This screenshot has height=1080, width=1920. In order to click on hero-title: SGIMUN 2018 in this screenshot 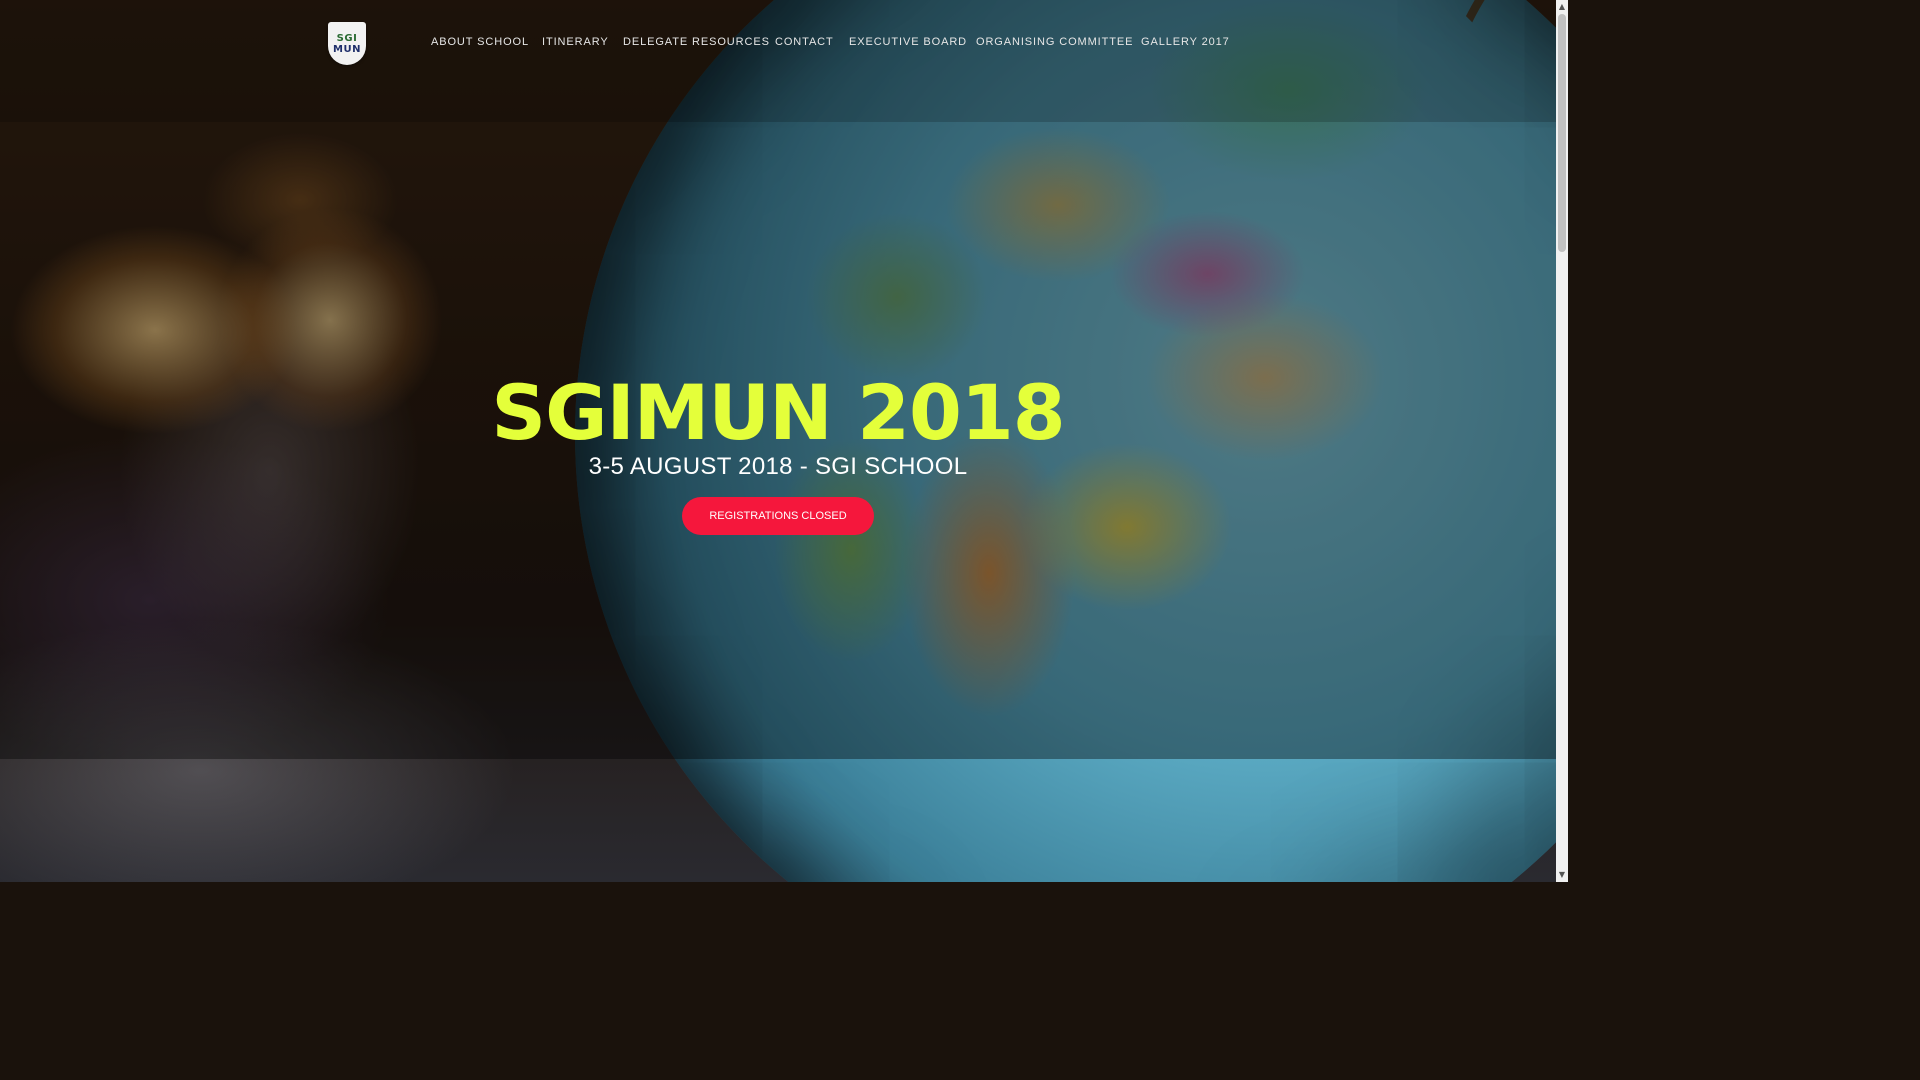, I will do `click(778, 412)`.